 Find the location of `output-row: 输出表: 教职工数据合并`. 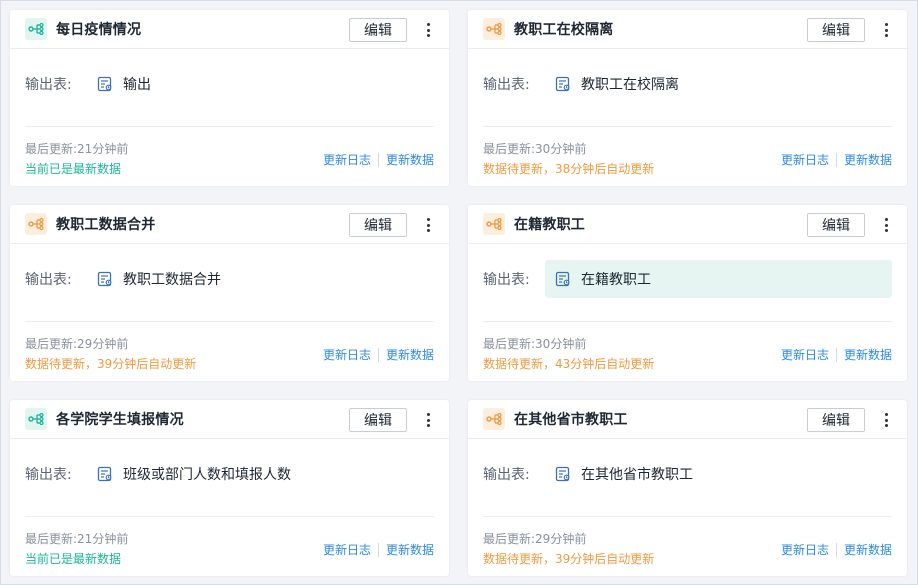

output-row: 输出表: 教职工数据合并 is located at coordinates (229, 279).